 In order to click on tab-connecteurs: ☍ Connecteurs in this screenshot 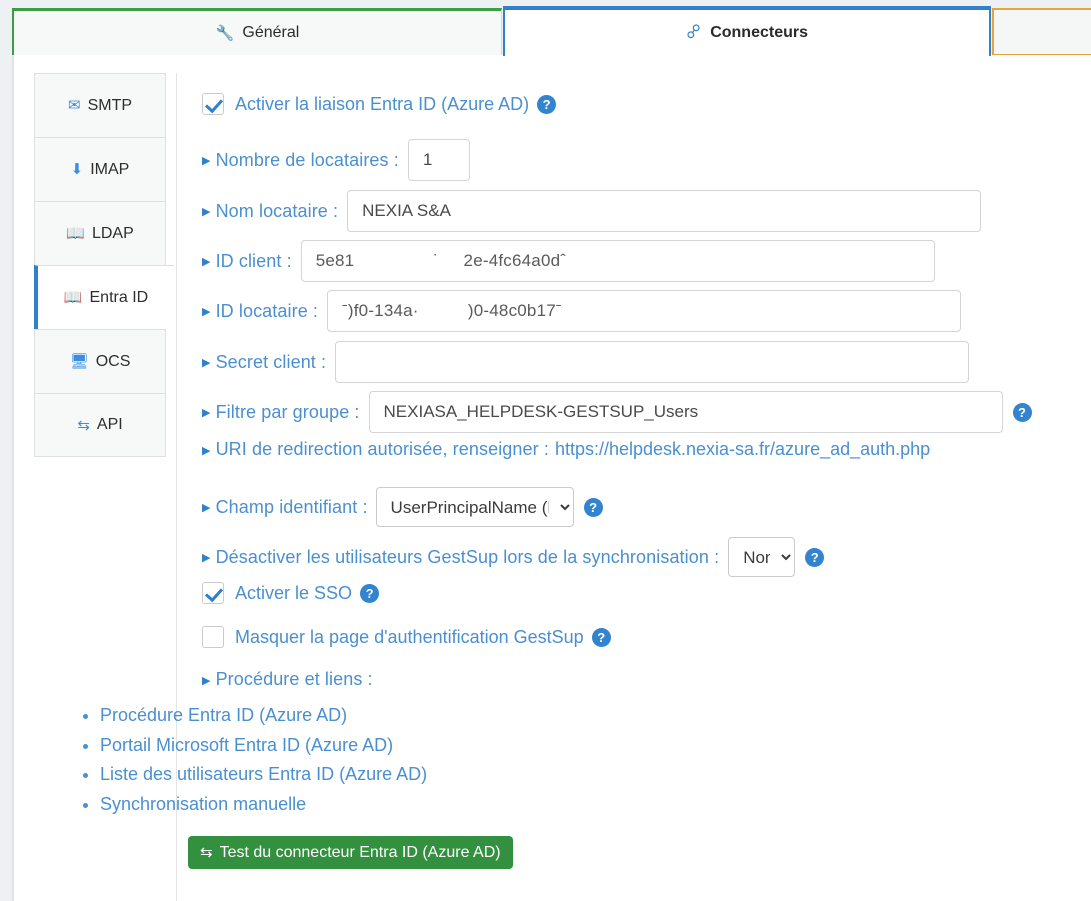, I will do `click(747, 31)`.